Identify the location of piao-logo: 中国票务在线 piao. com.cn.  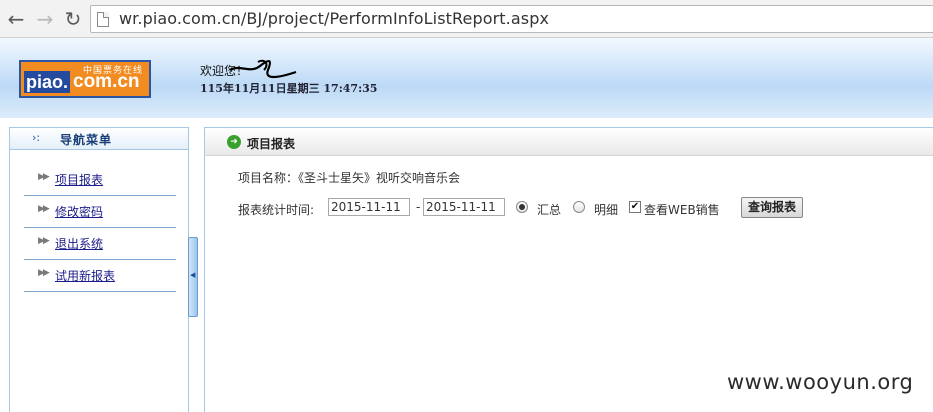
(85, 79).